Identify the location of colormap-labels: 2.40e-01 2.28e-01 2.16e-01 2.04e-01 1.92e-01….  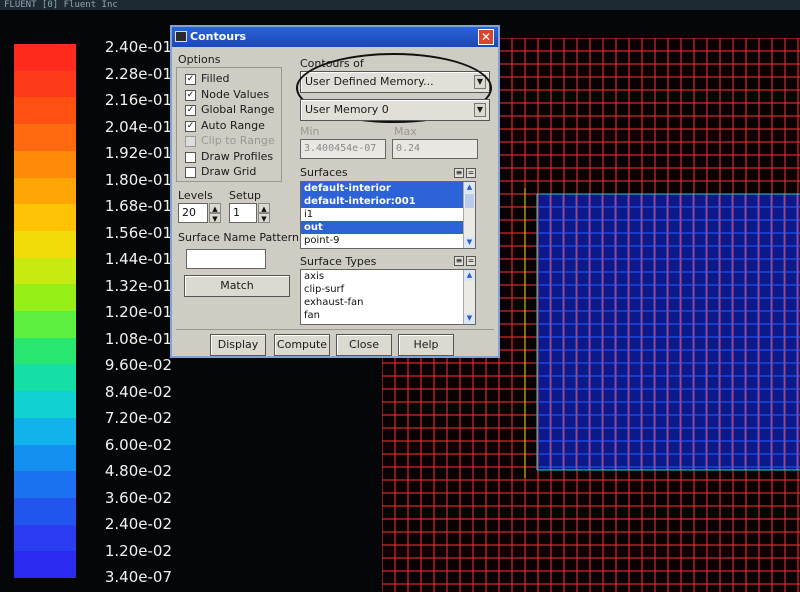
(127, 312).